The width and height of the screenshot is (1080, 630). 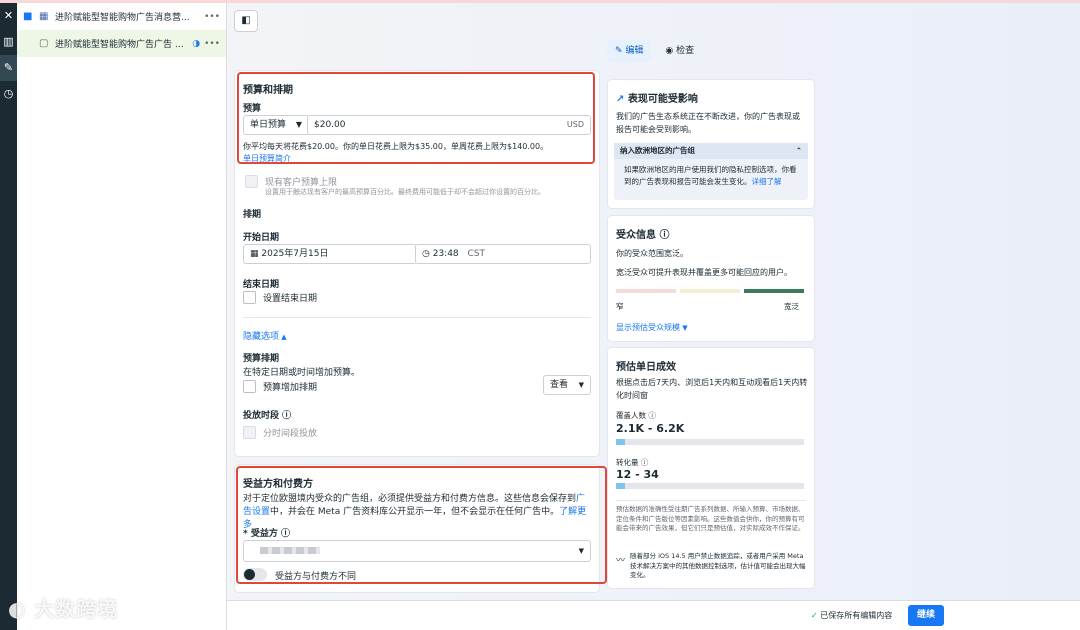 What do you see at coordinates (629, 51) in the screenshot?
I see `edit-mode-button: ✎ 编辑` at bounding box center [629, 51].